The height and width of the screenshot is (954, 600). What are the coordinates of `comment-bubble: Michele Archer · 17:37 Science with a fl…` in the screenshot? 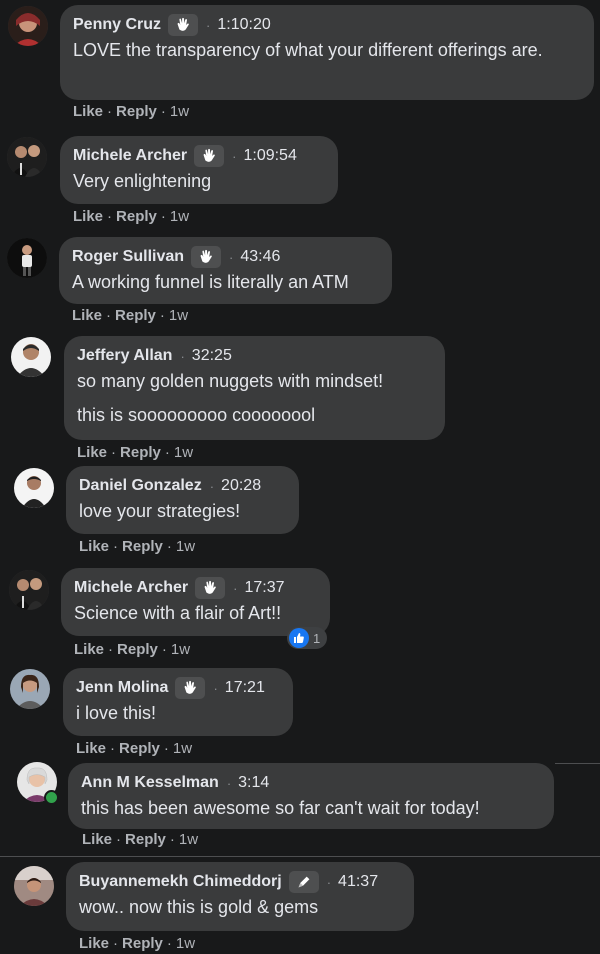 It's located at (195, 602).